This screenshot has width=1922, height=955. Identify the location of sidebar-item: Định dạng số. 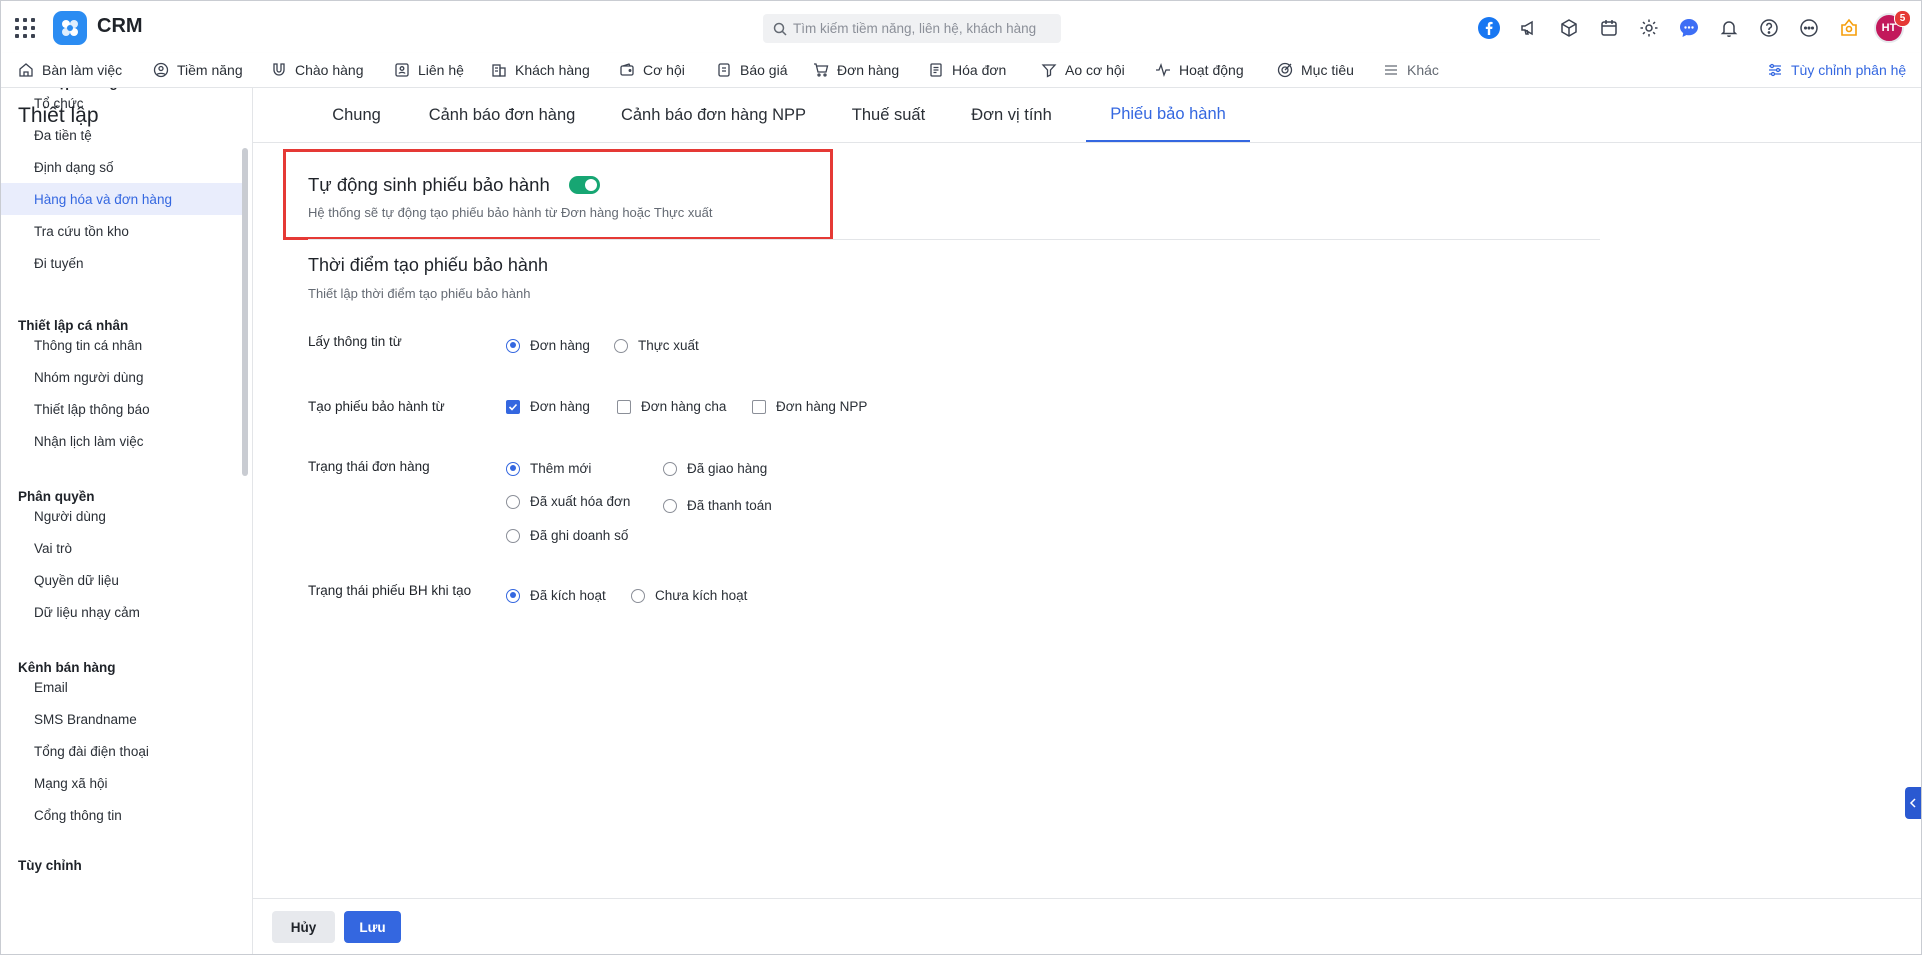
(121, 167).